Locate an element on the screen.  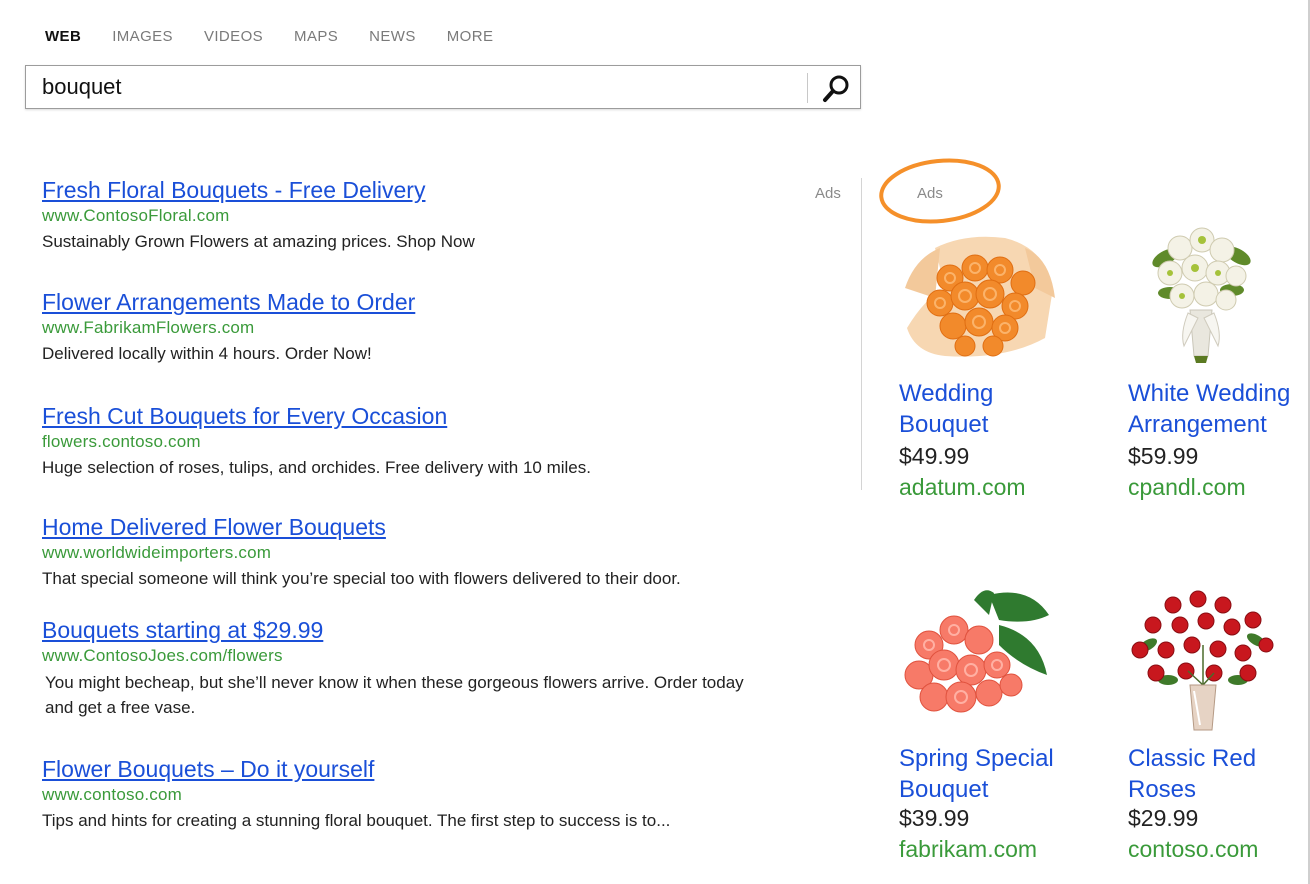
result-url: www.ContosoFloral.com is located at coordinates (437, 216).